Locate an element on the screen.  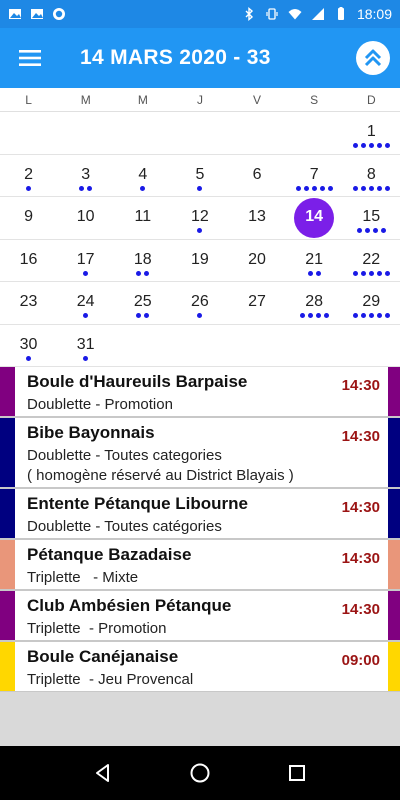
back-triangle-icon is located at coordinates (103, 773).